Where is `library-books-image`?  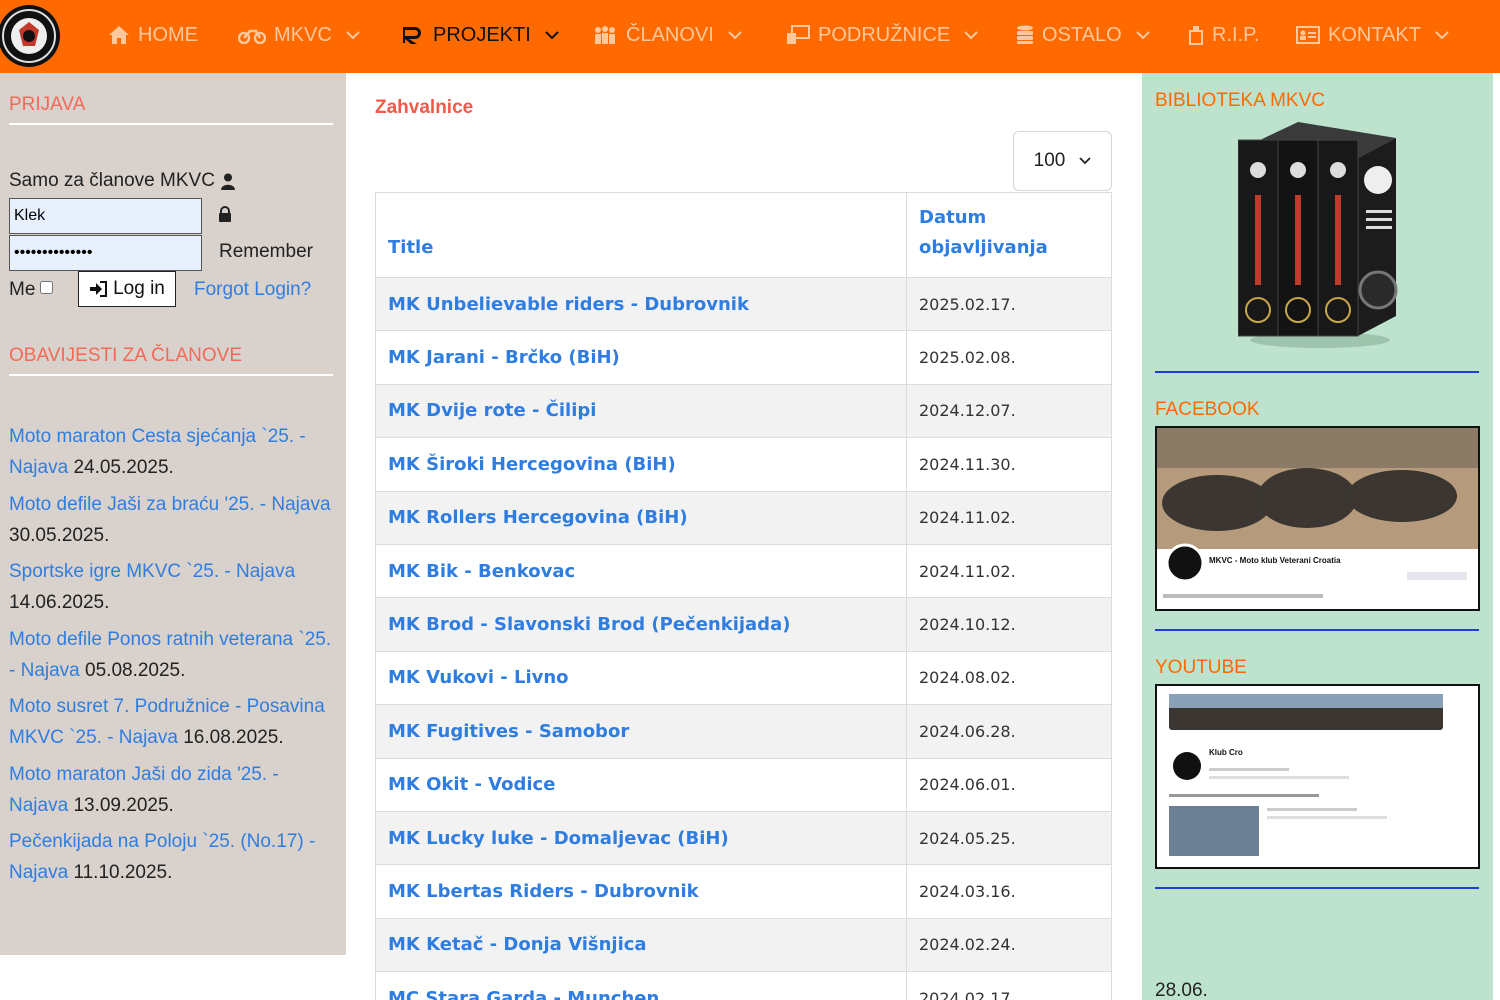 library-books-image is located at coordinates (1318, 236).